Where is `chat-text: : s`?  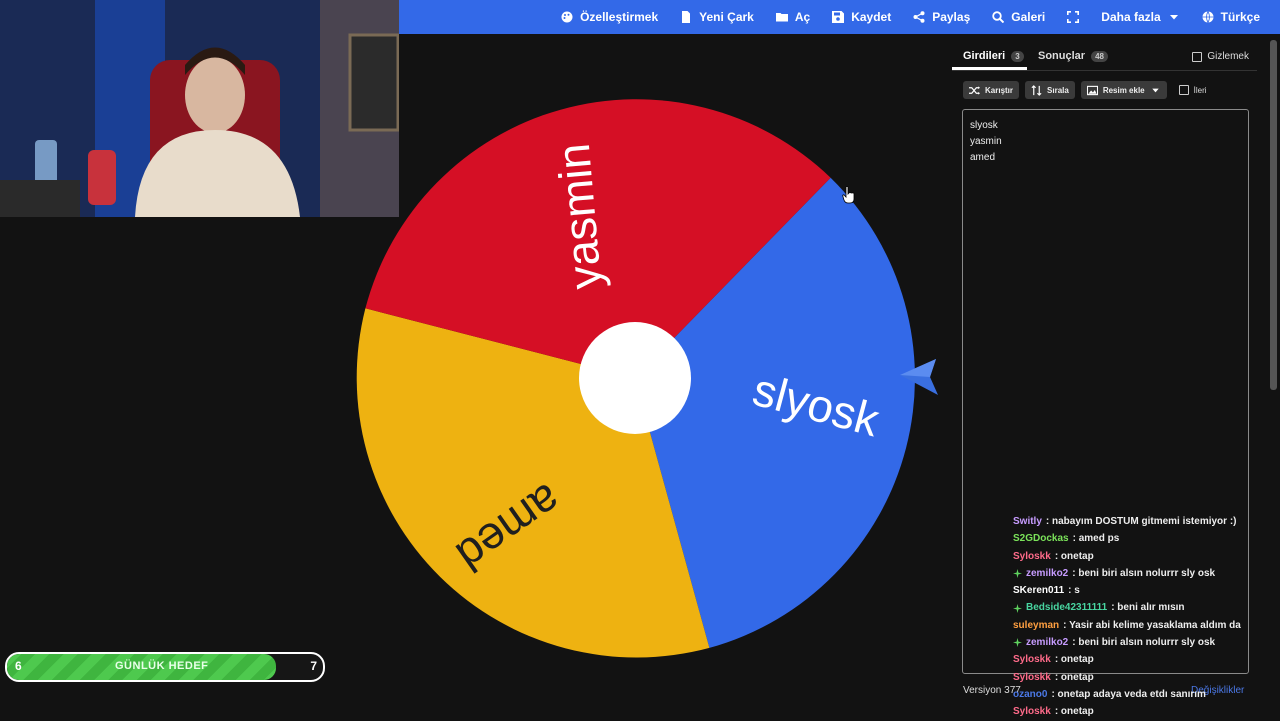 chat-text: : s is located at coordinates (1074, 591).